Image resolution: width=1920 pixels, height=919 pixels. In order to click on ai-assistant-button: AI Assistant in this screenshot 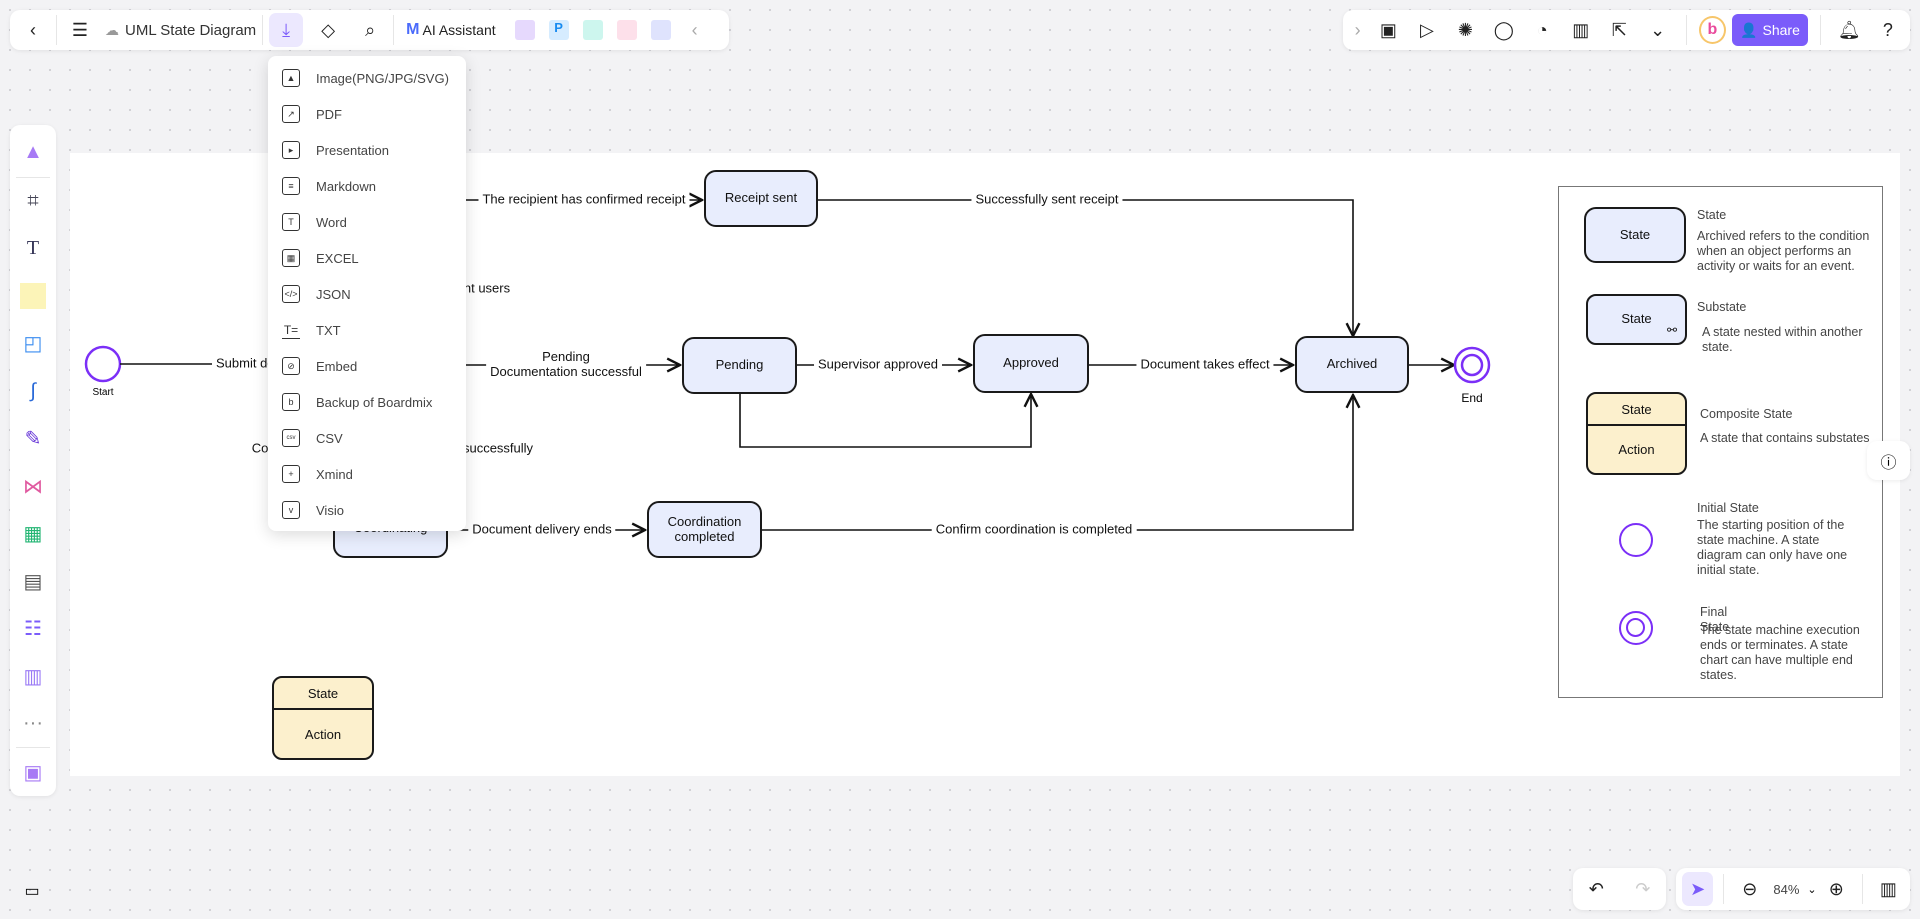, I will do `click(458, 30)`.